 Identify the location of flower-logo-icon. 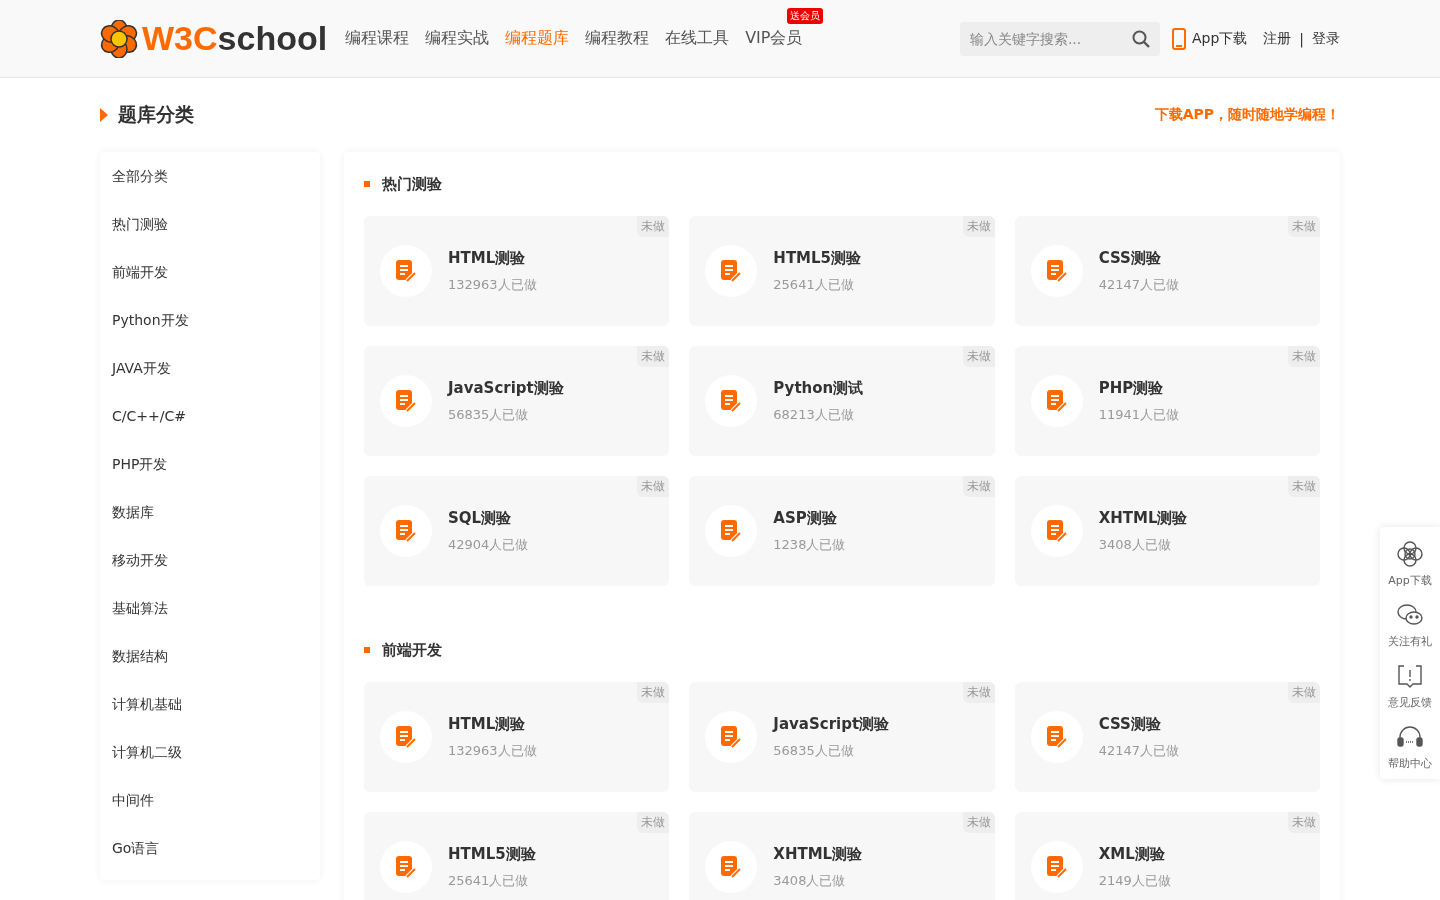
(1410, 554).